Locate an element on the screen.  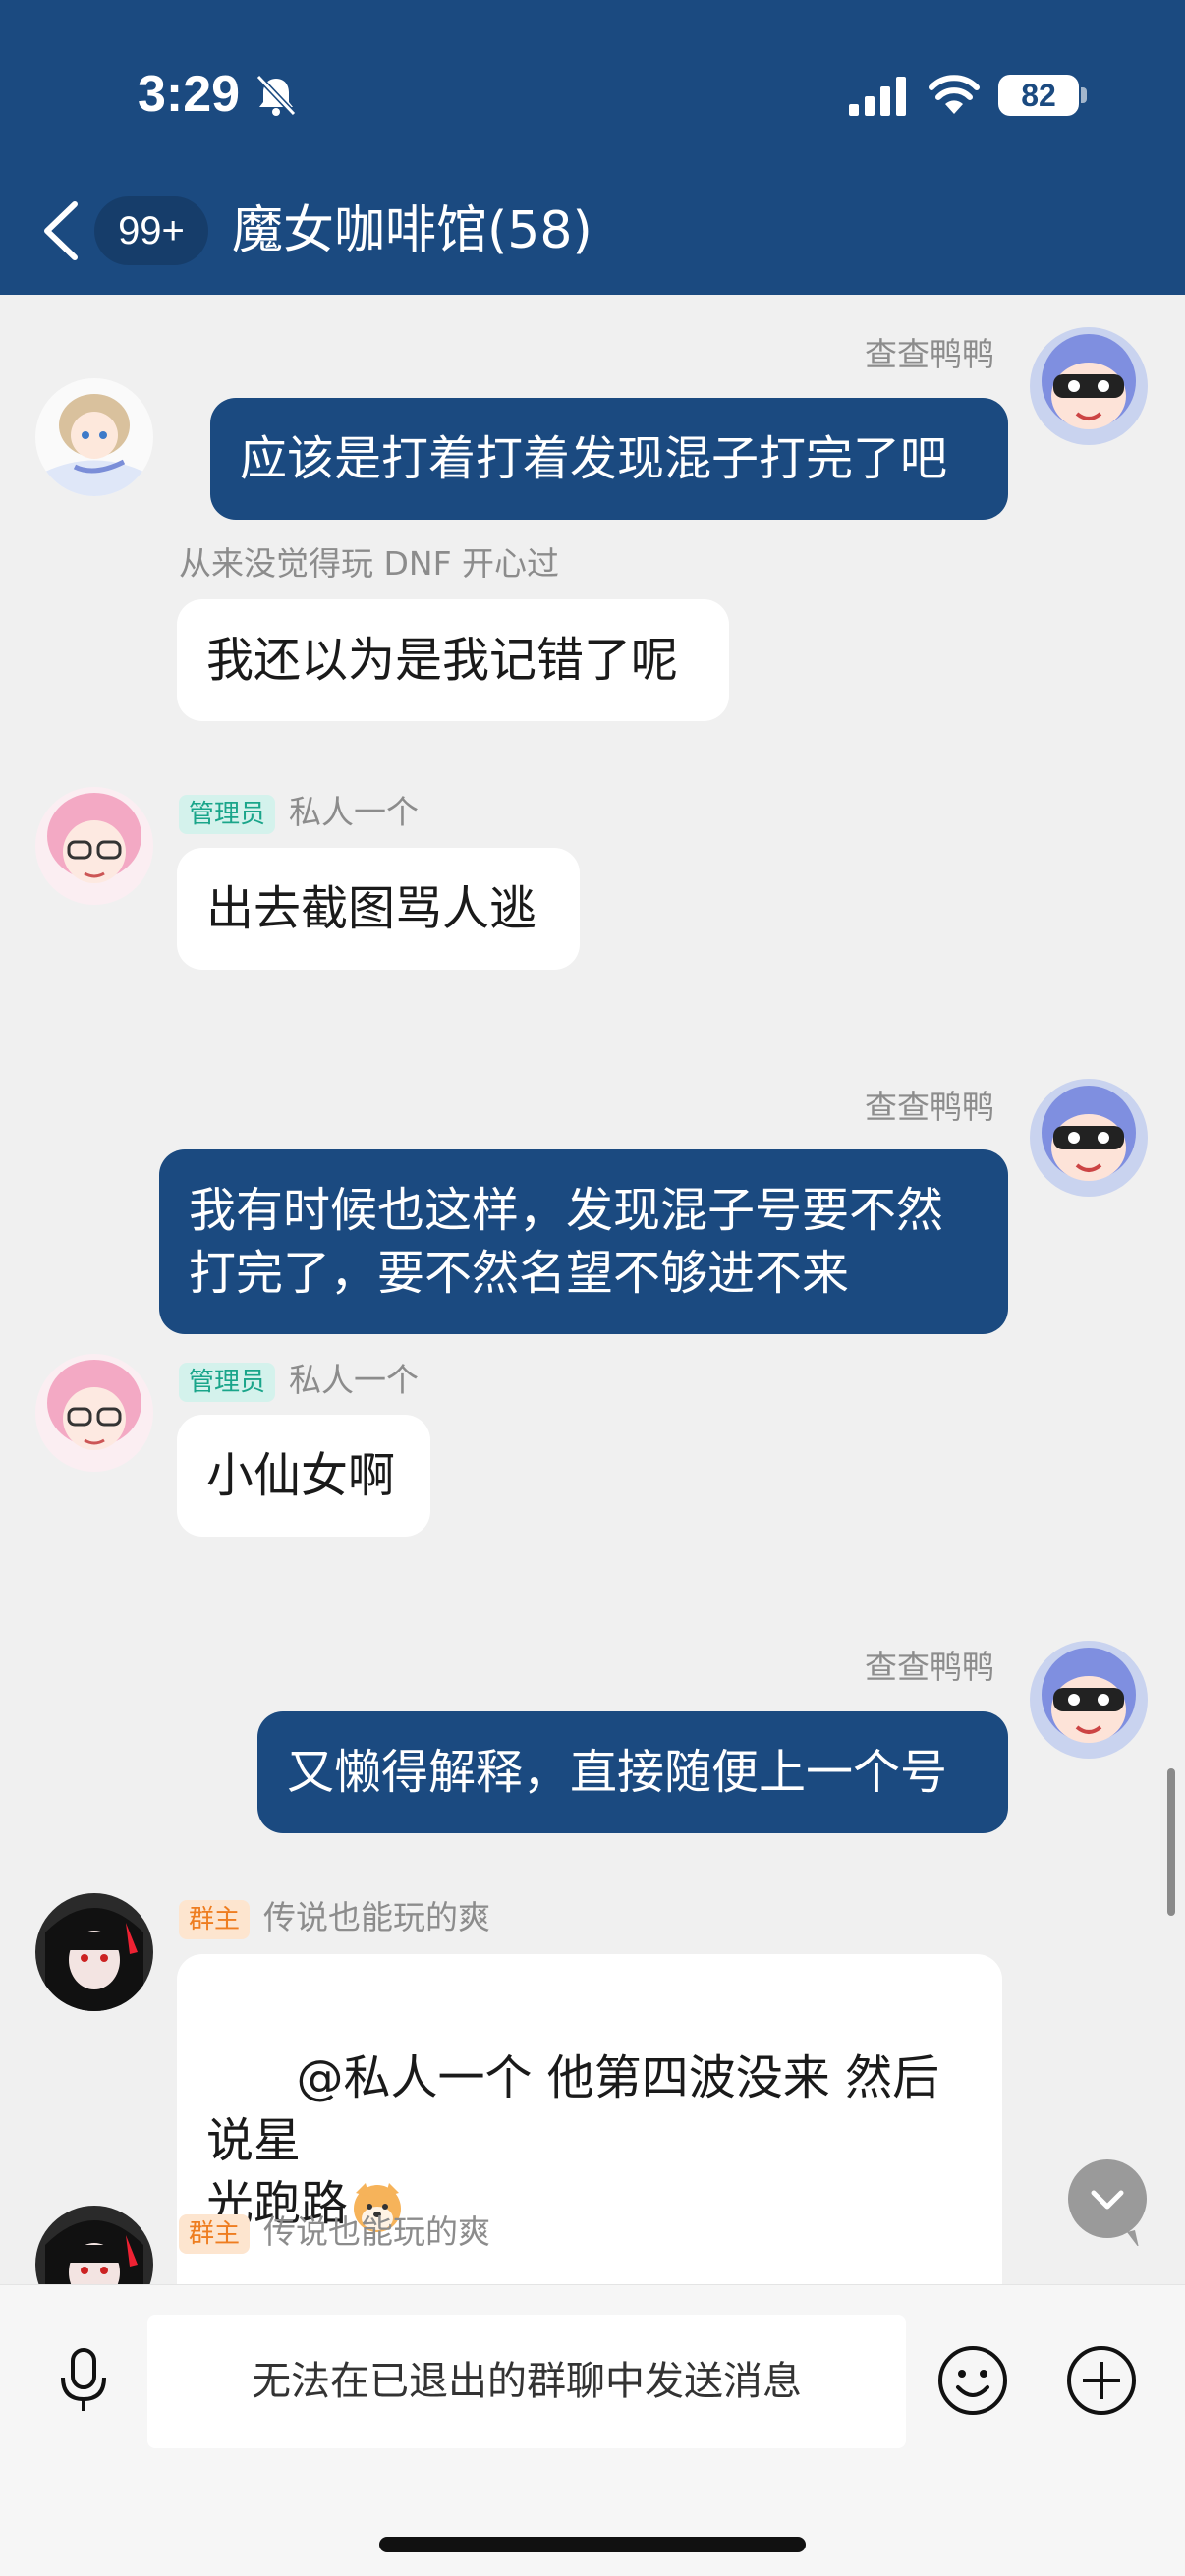
message-item: 管理员 私人一个 小仙女啊 is located at coordinates (592, 1472).